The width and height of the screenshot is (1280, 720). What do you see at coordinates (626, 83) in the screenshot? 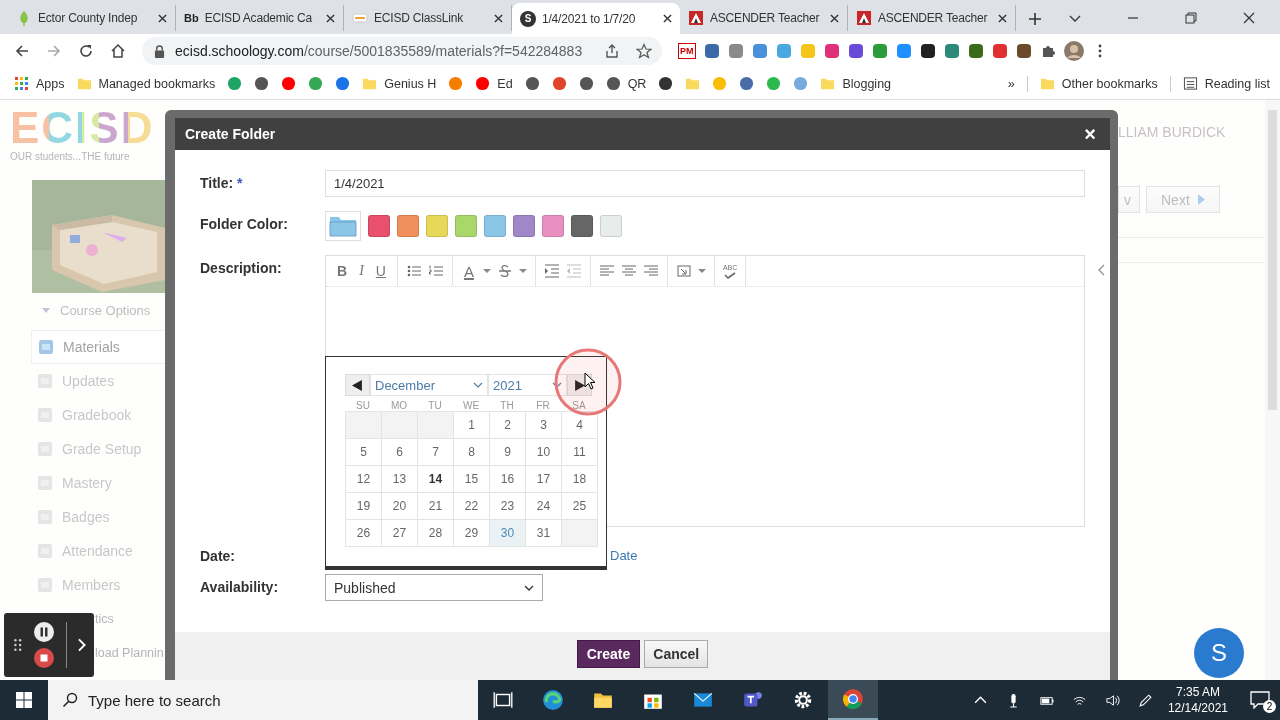
I see `bookmark: QR` at bounding box center [626, 83].